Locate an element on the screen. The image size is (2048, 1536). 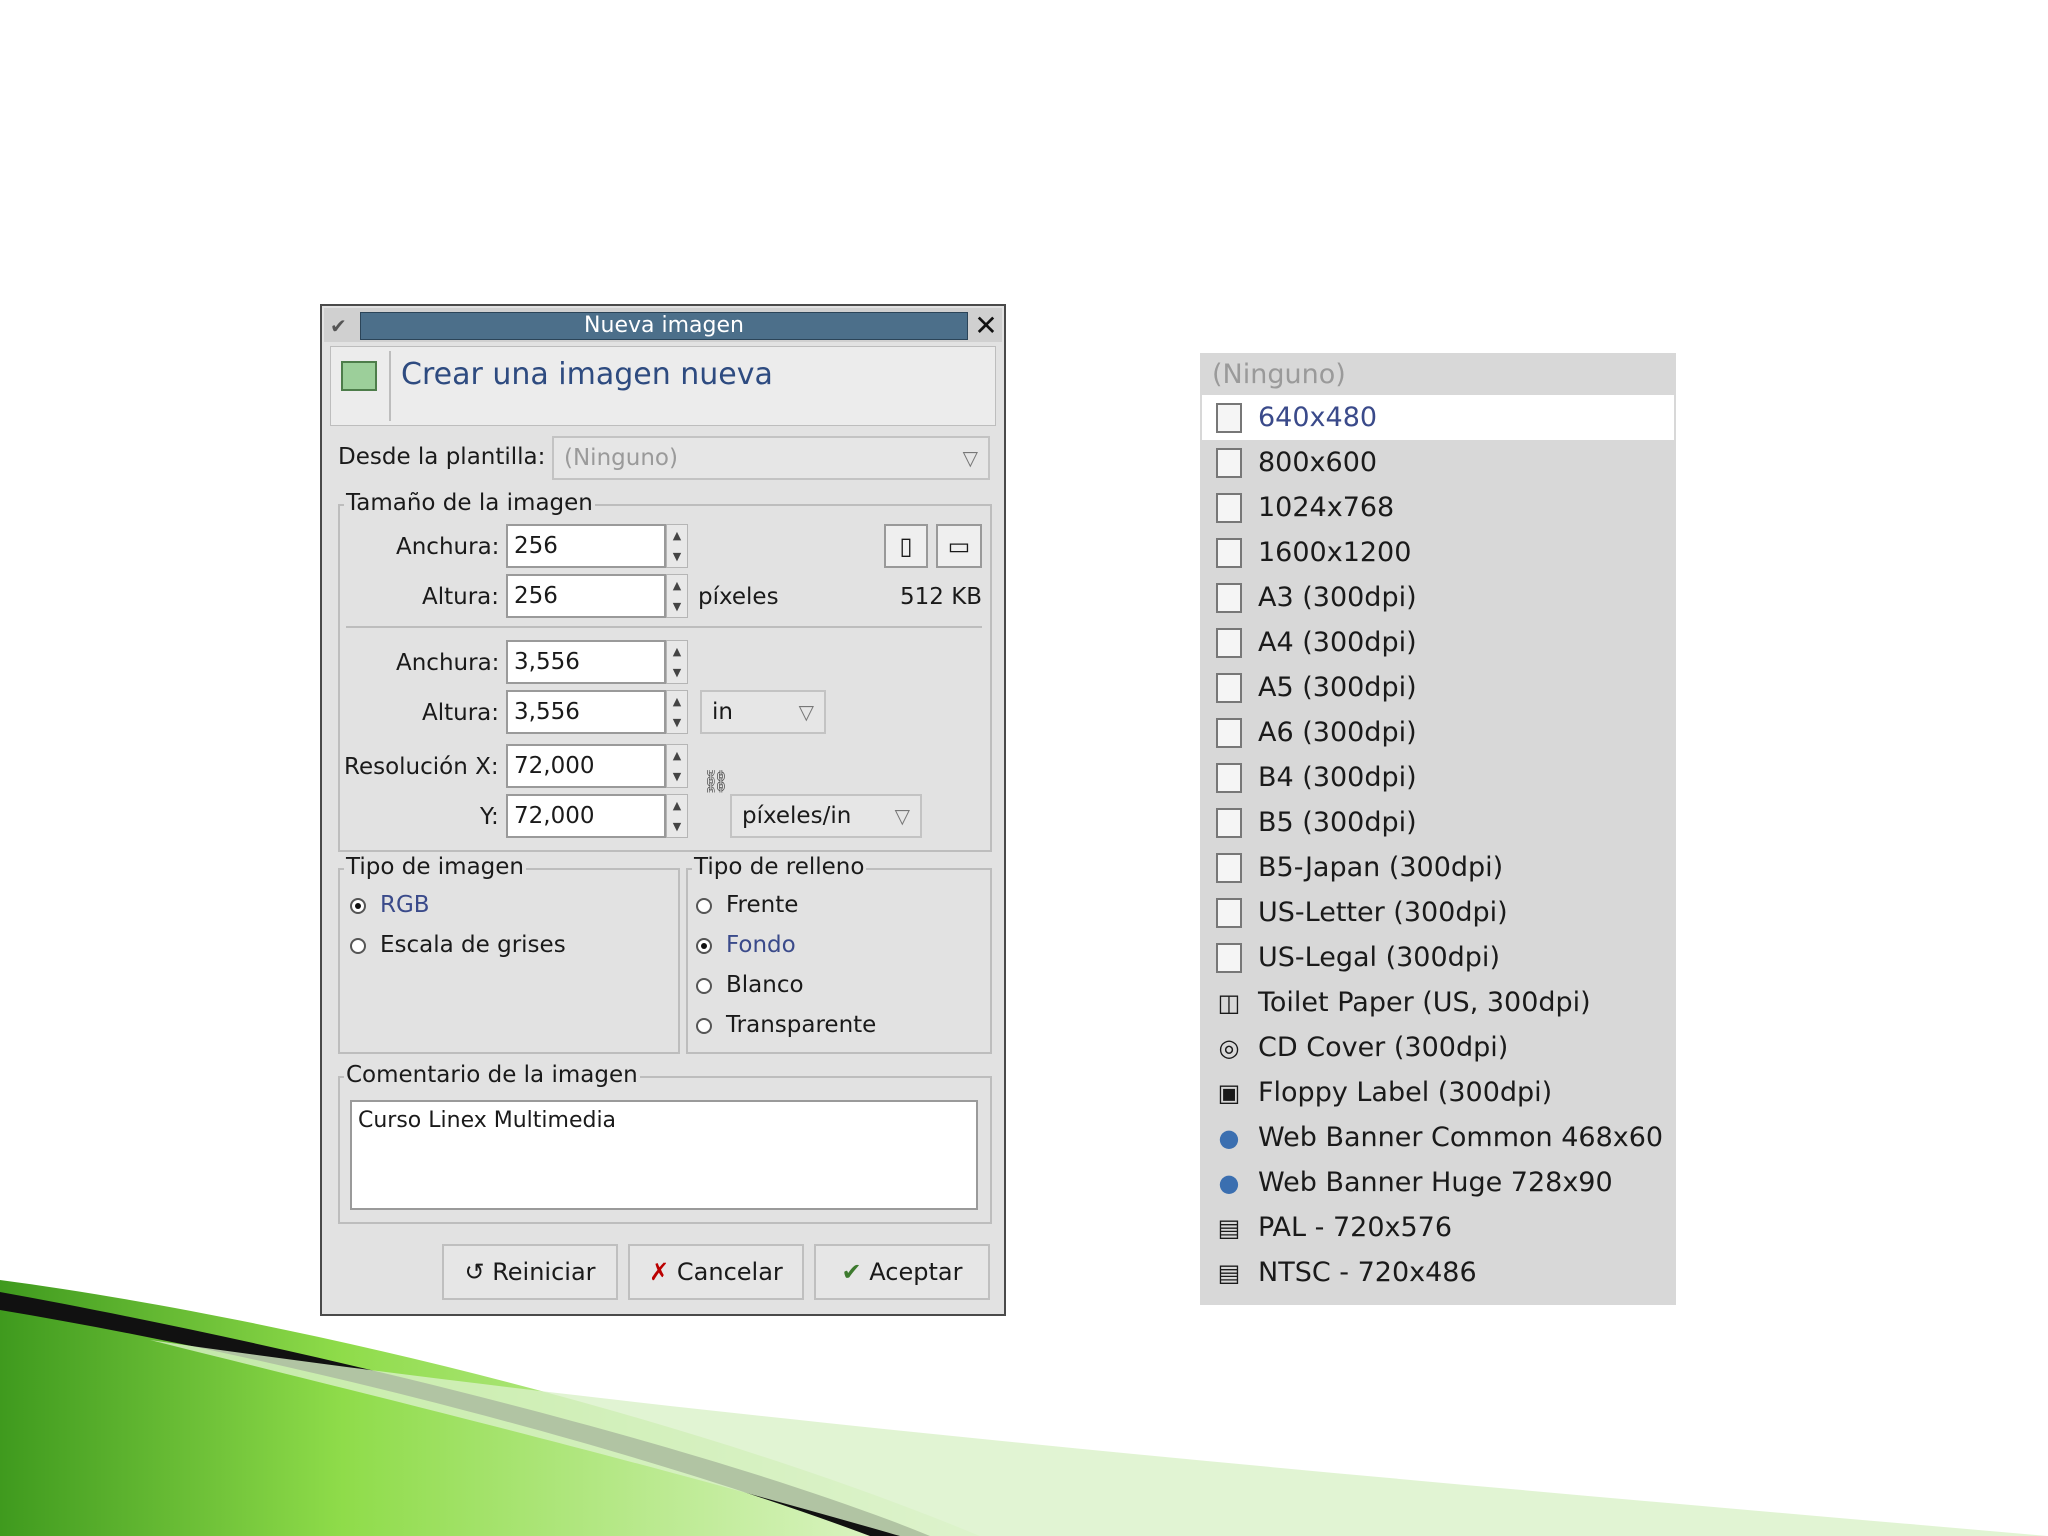
template-list-item: ● Web Banner Huge 728x90 is located at coordinates (1438, 1182).